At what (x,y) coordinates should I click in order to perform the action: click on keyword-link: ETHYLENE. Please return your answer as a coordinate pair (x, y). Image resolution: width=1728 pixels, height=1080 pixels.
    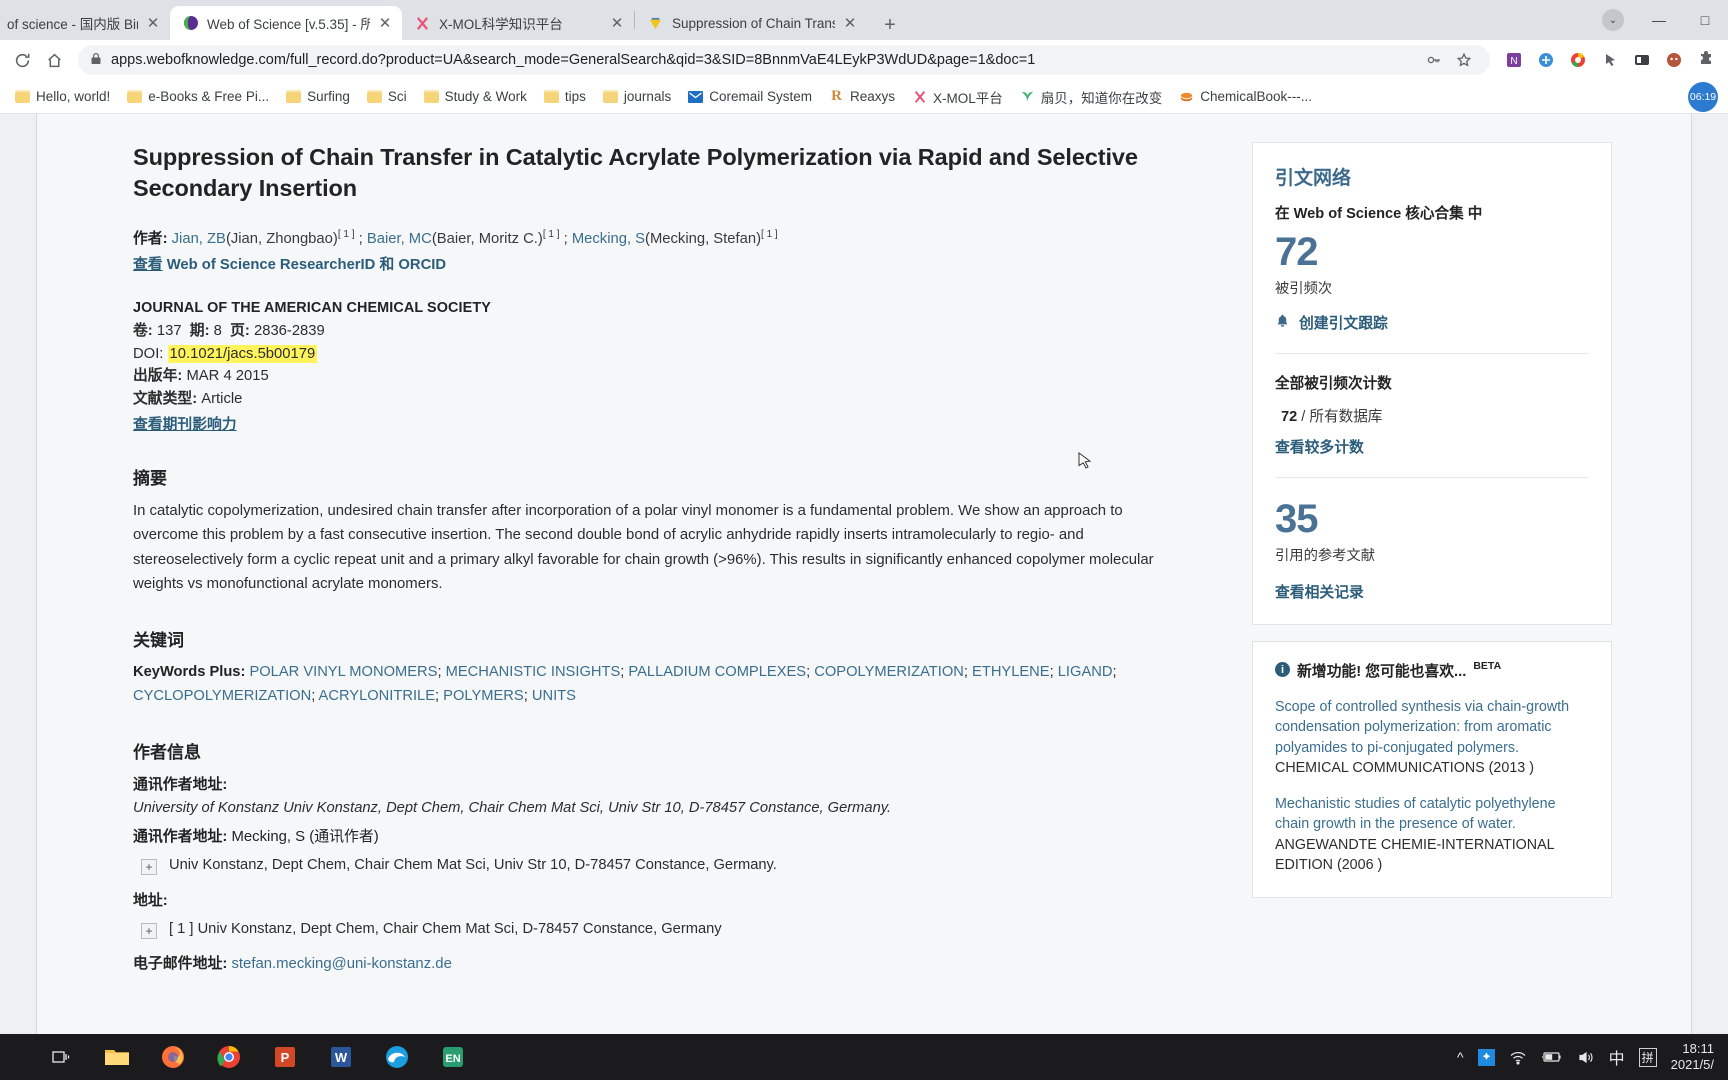
    Looking at the image, I should click on (1011, 672).